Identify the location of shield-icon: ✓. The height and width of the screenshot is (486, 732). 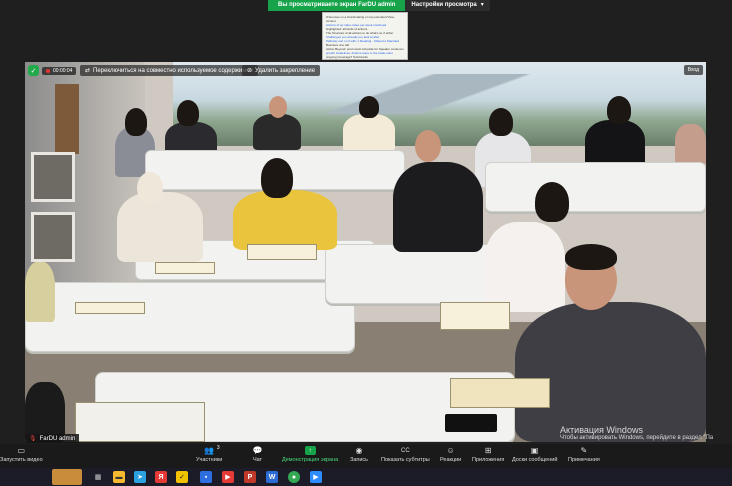
(33, 70).